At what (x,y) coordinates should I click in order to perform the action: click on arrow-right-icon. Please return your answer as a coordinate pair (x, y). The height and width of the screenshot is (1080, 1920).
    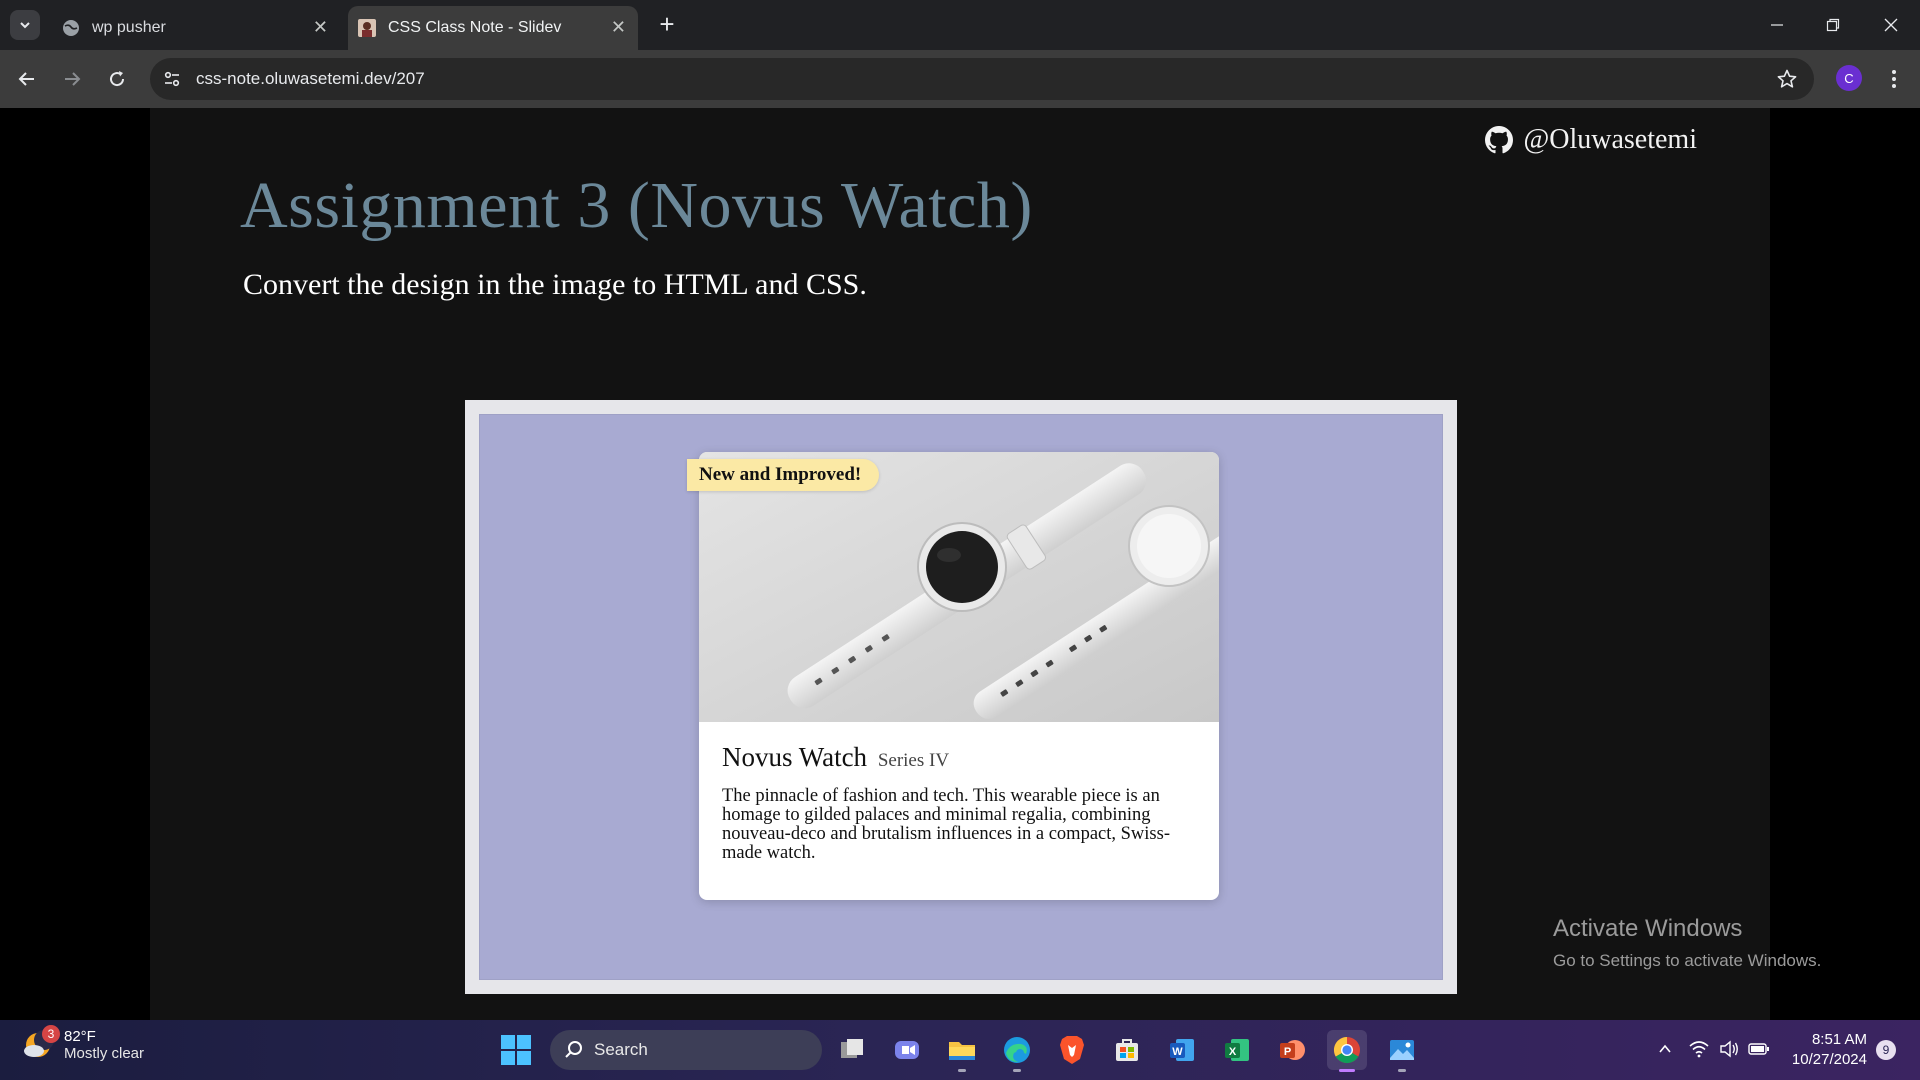
    Looking at the image, I should click on (73, 79).